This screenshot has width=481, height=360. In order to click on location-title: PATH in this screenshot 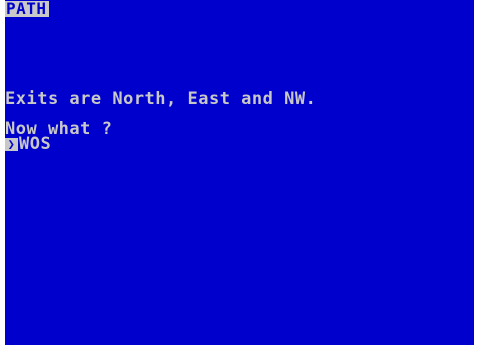, I will do `click(27, 9)`.